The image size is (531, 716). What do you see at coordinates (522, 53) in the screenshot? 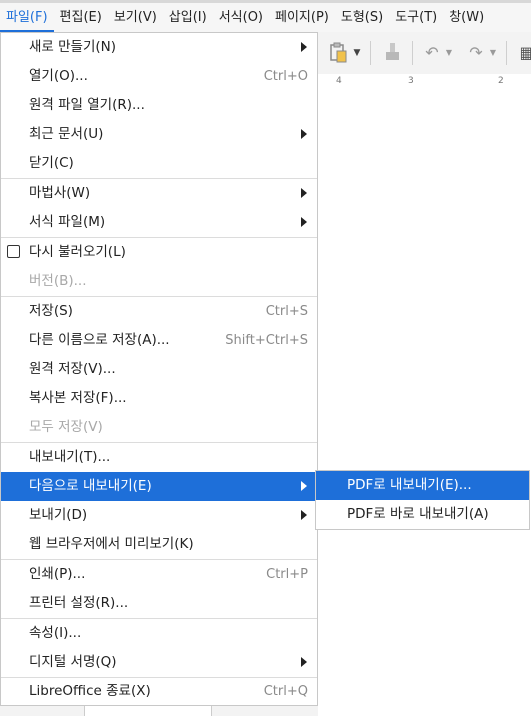
I see `grid-icon: ▦` at bounding box center [522, 53].